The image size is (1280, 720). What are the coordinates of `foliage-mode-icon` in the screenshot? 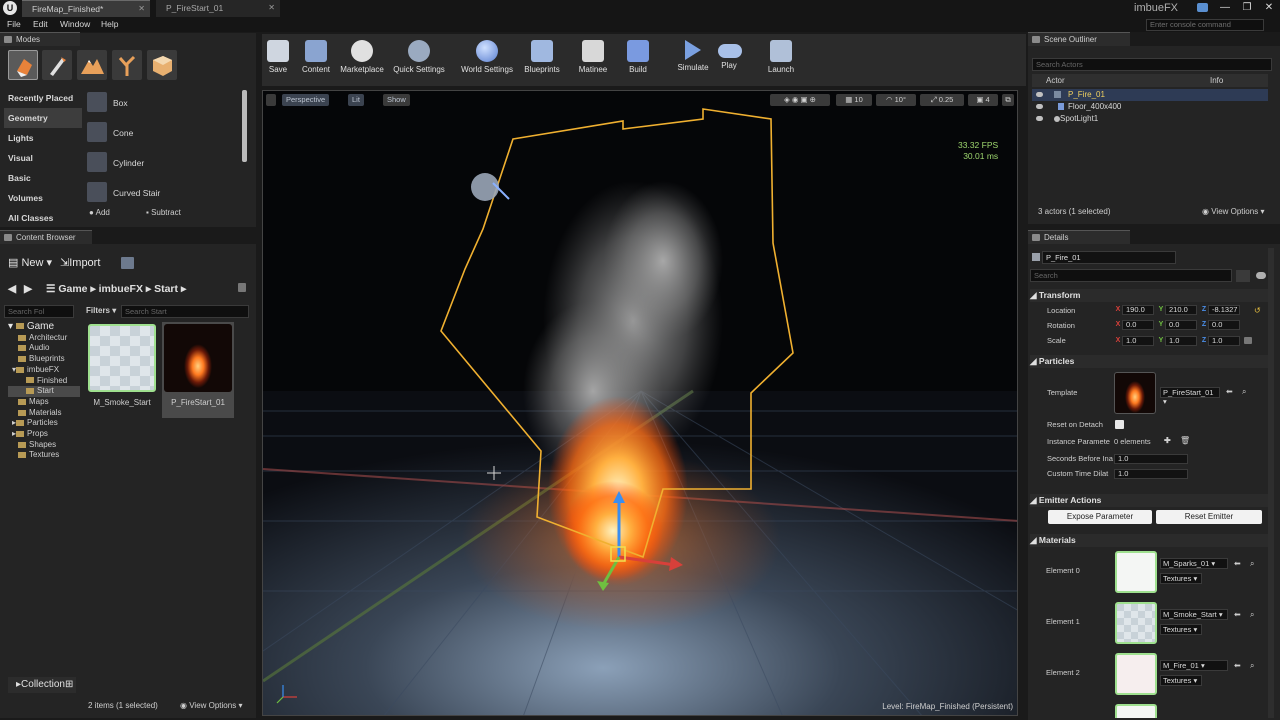 It's located at (127, 65).